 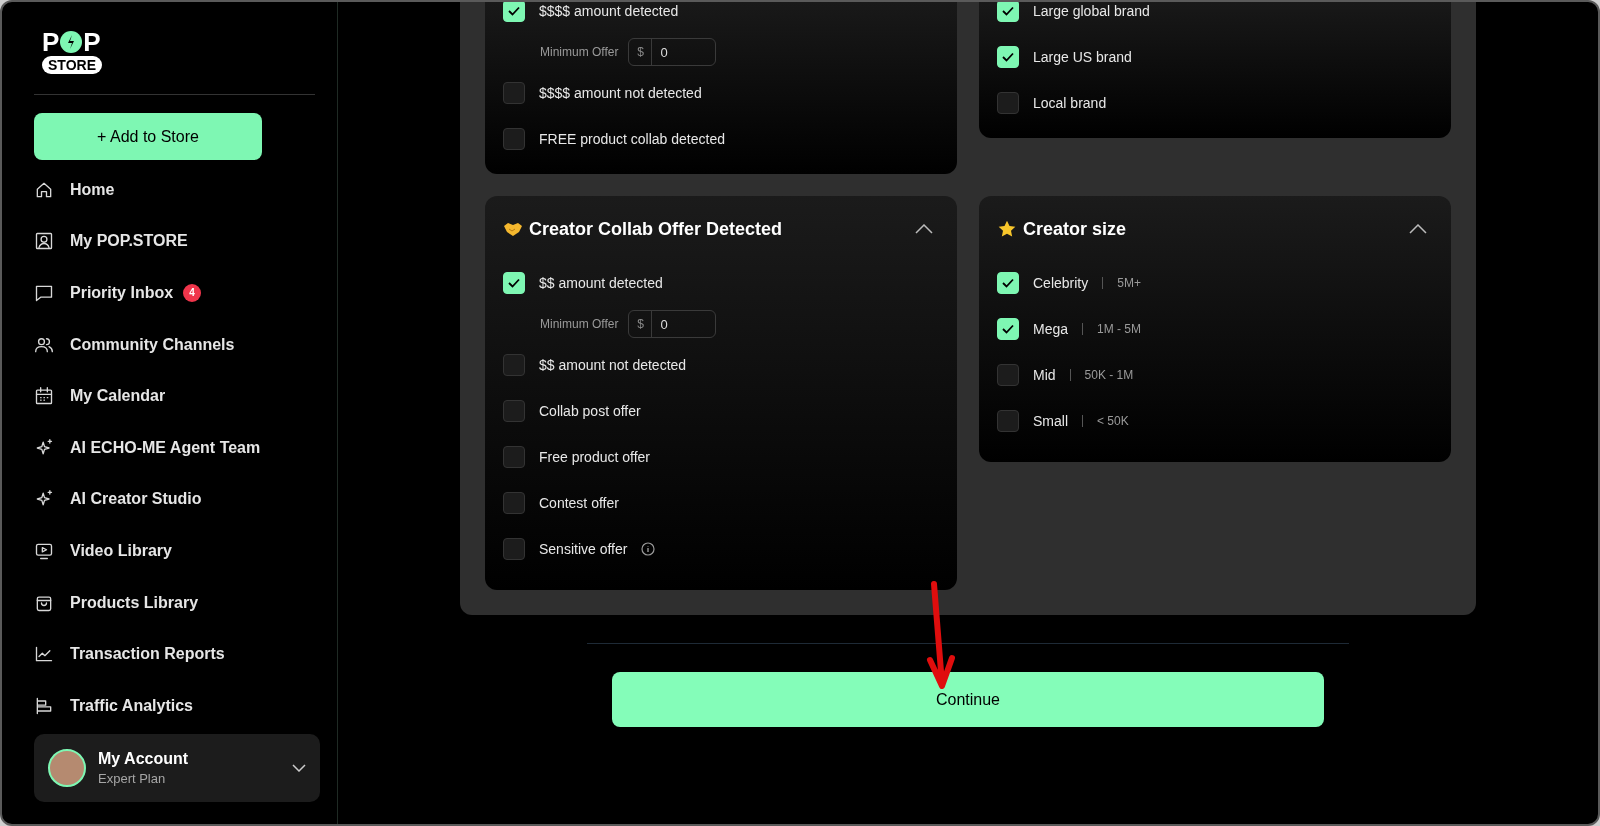 What do you see at coordinates (656, 229) in the screenshot?
I see `card-title: Creator Collab Offer Detected` at bounding box center [656, 229].